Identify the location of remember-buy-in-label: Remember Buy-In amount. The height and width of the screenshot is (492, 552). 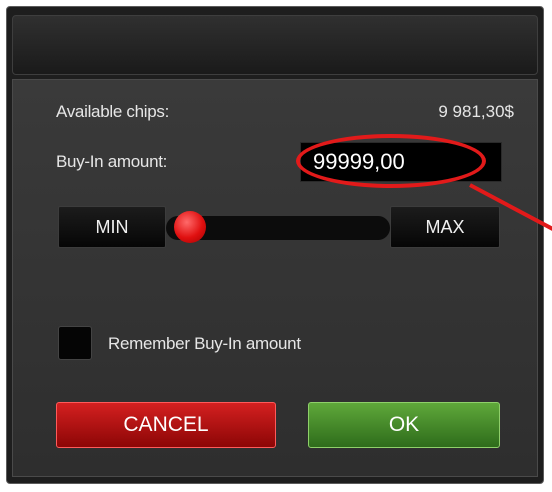
(204, 343).